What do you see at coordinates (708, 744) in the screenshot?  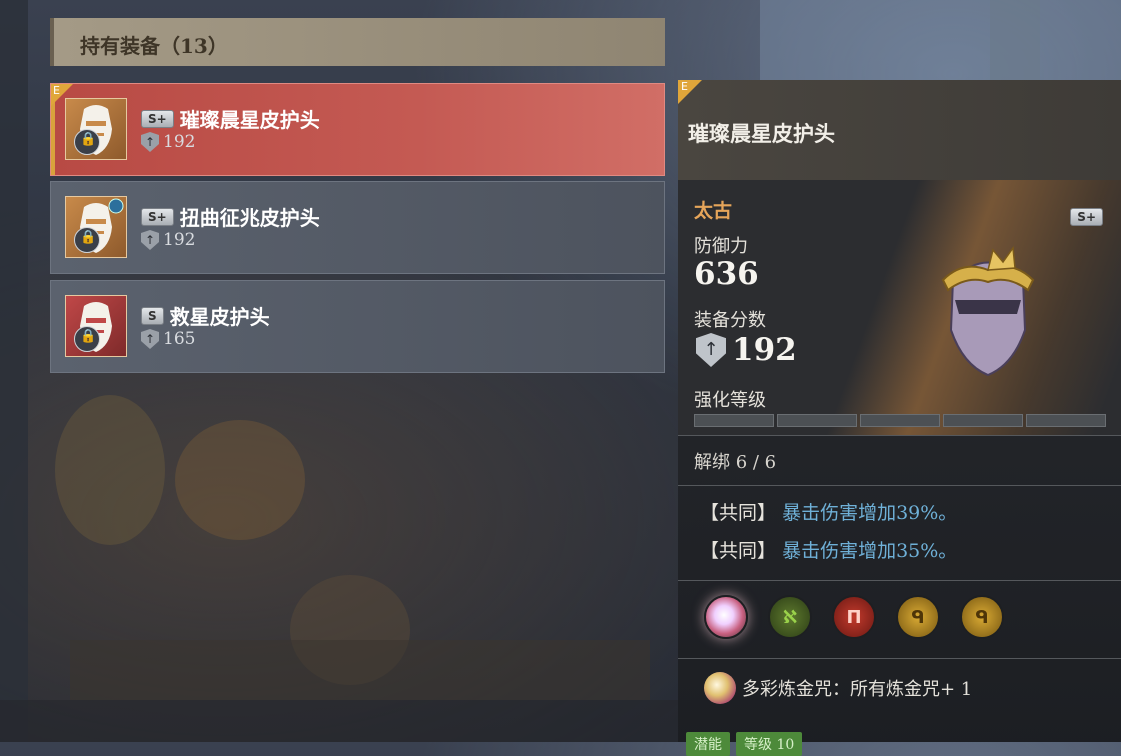 I see `tag: 潜能` at bounding box center [708, 744].